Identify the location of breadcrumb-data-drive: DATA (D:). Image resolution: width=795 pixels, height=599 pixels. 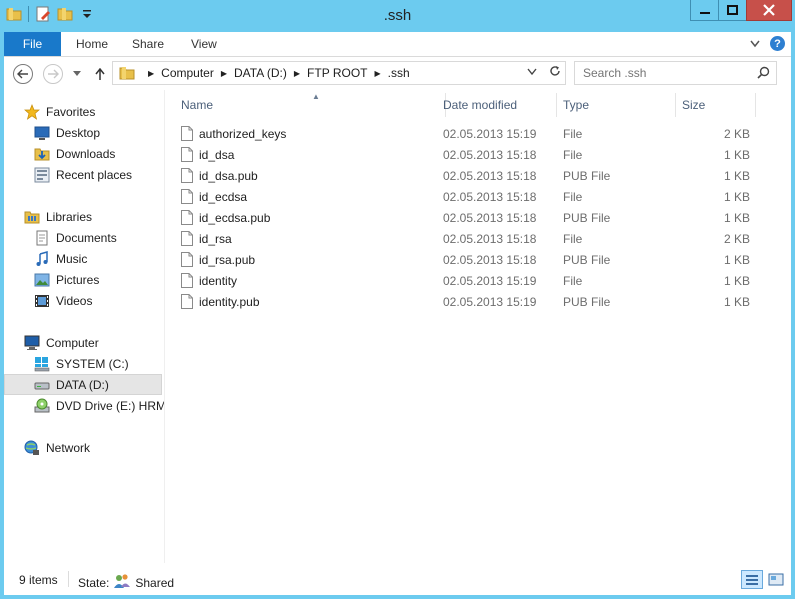
(260, 73).